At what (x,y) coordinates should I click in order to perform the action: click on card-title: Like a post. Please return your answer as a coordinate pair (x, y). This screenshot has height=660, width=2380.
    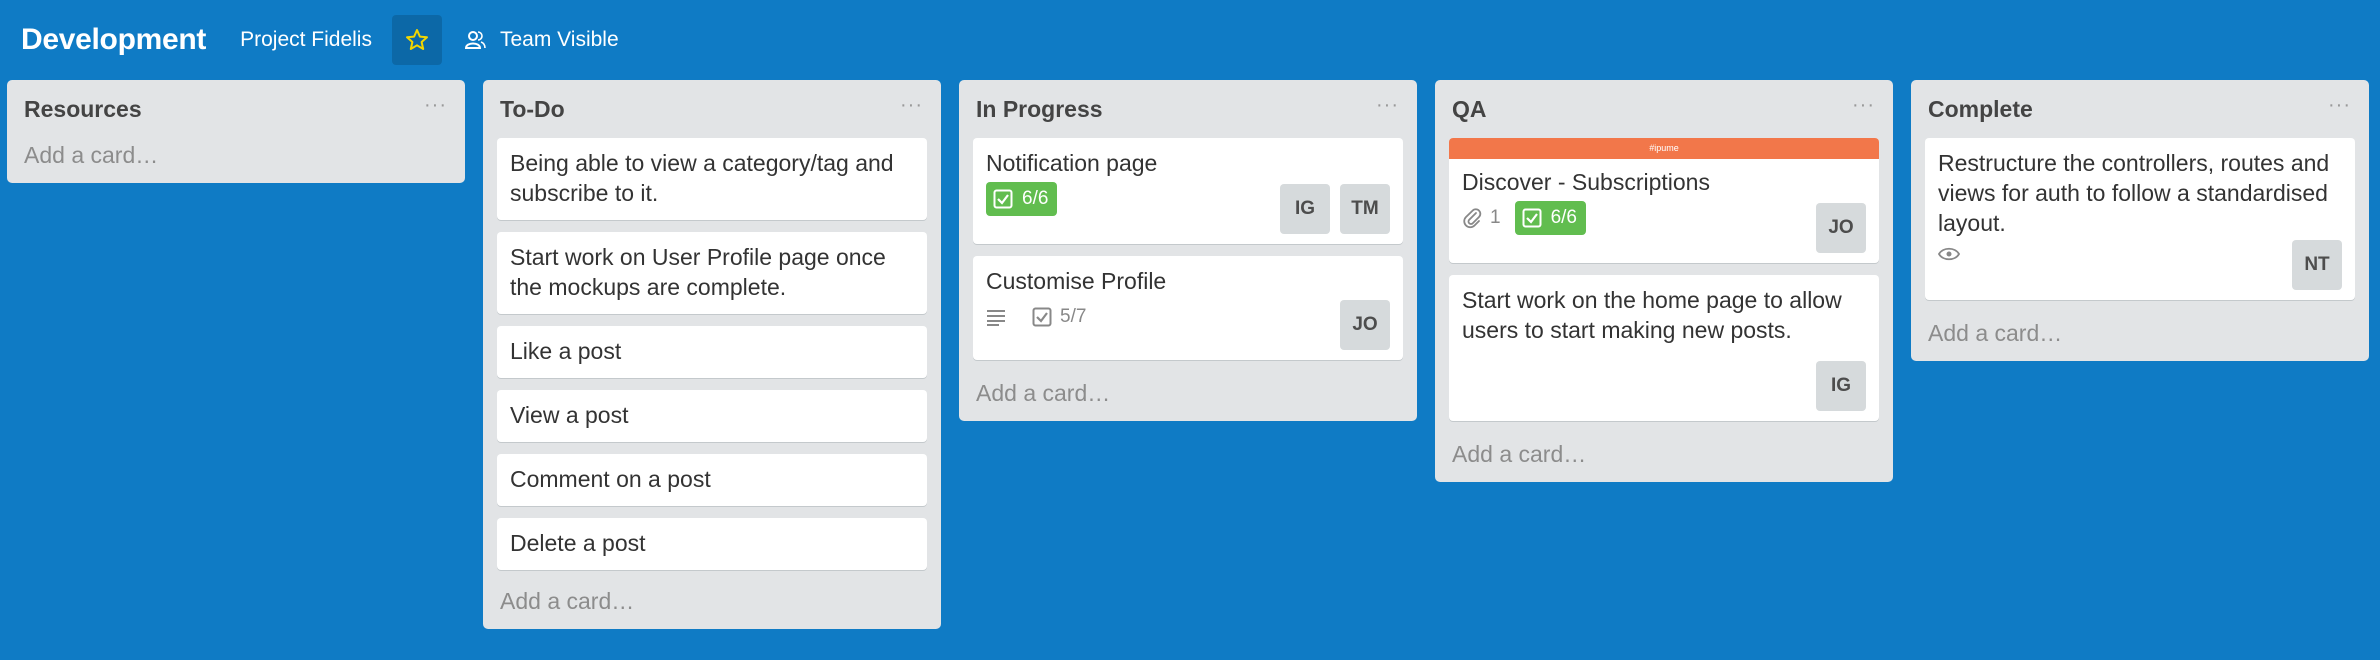
    Looking at the image, I should click on (566, 351).